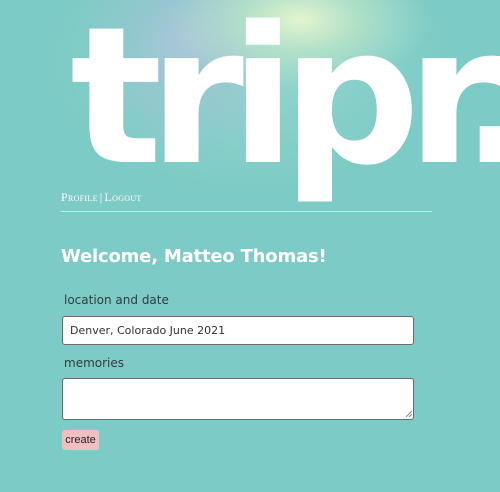  I want to click on profile-link: Profile, so click(79, 197).